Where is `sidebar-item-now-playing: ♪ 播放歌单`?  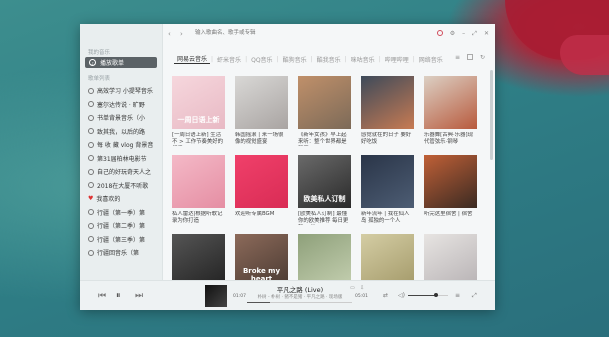 sidebar-item-now-playing: ♪ 播放歌单 is located at coordinates (121, 62).